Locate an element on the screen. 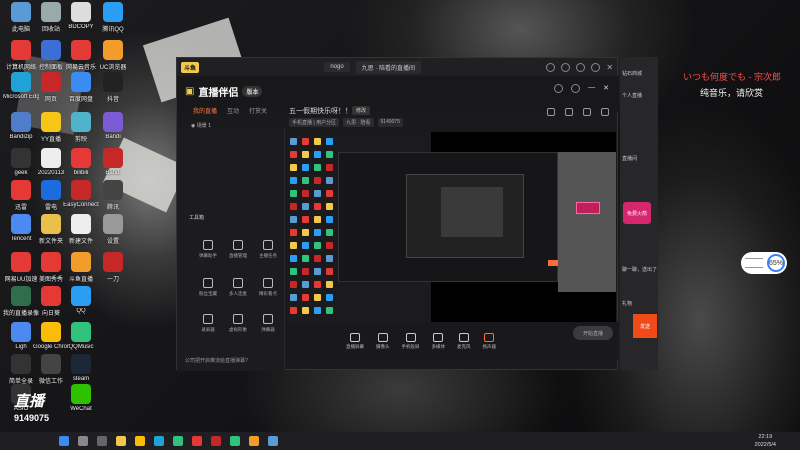 Image resolution: width=800 pixels, height=450 pixels. desktop-shortcut: 微信工作 is located at coordinates (51, 369).